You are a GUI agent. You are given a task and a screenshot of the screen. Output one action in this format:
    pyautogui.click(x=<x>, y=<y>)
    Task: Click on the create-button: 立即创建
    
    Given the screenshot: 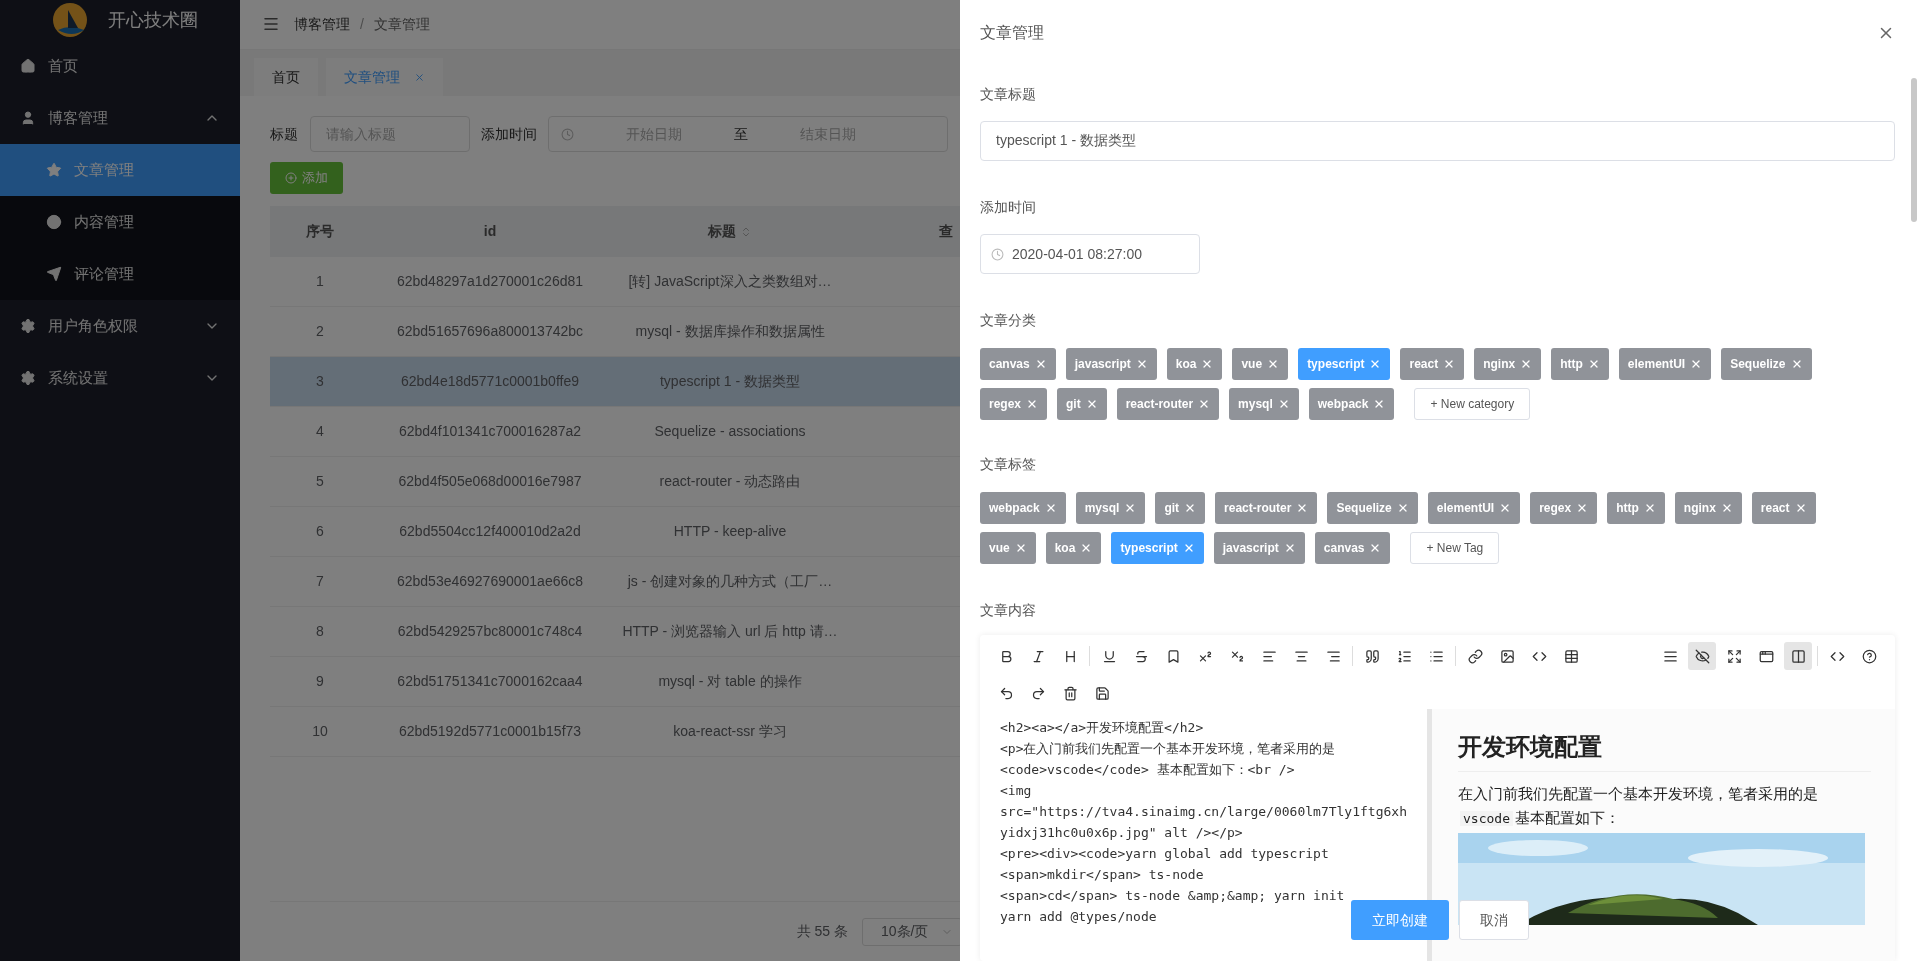 What is the action you would take?
    pyautogui.click(x=1400, y=920)
    